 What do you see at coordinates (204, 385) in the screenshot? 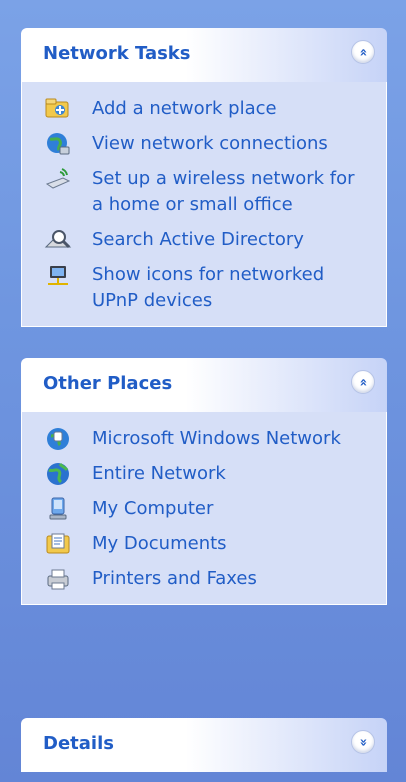
I see `other-places-header: Other Places «` at bounding box center [204, 385].